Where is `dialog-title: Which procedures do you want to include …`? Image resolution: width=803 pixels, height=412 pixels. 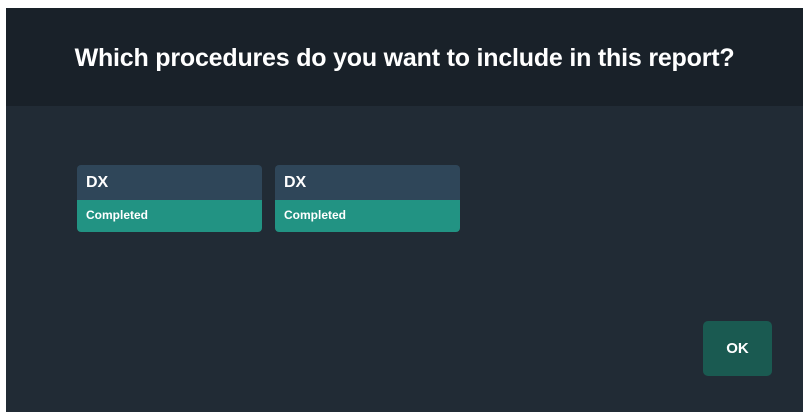 dialog-title: Which procedures do you want to include … is located at coordinates (404, 58).